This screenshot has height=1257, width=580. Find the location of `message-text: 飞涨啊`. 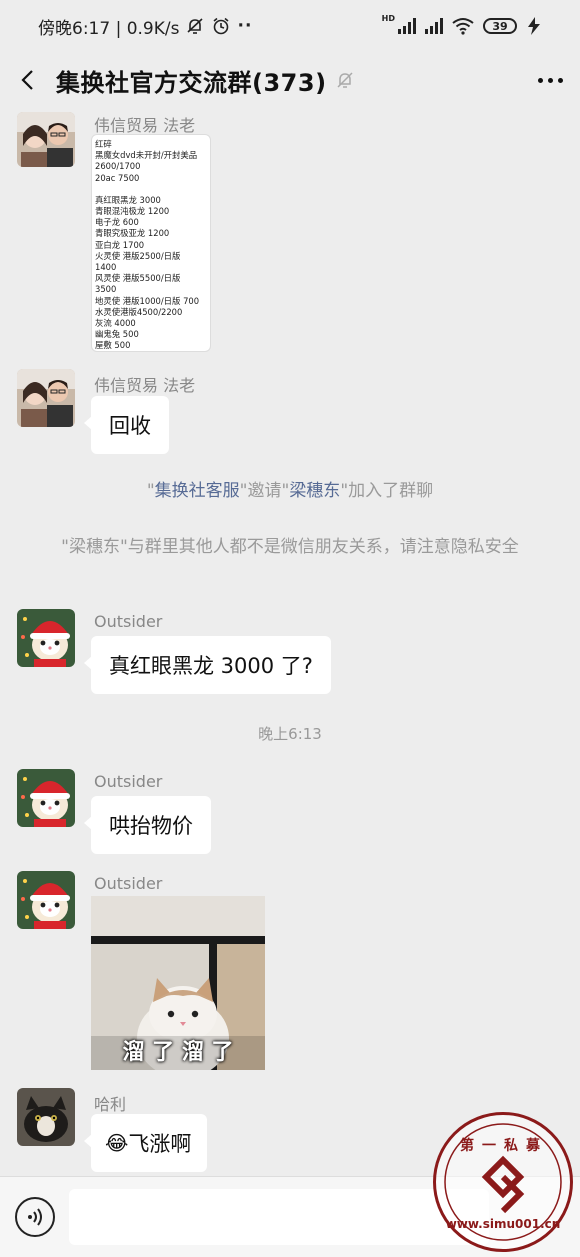

message-text: 飞涨啊 is located at coordinates (160, 1144).